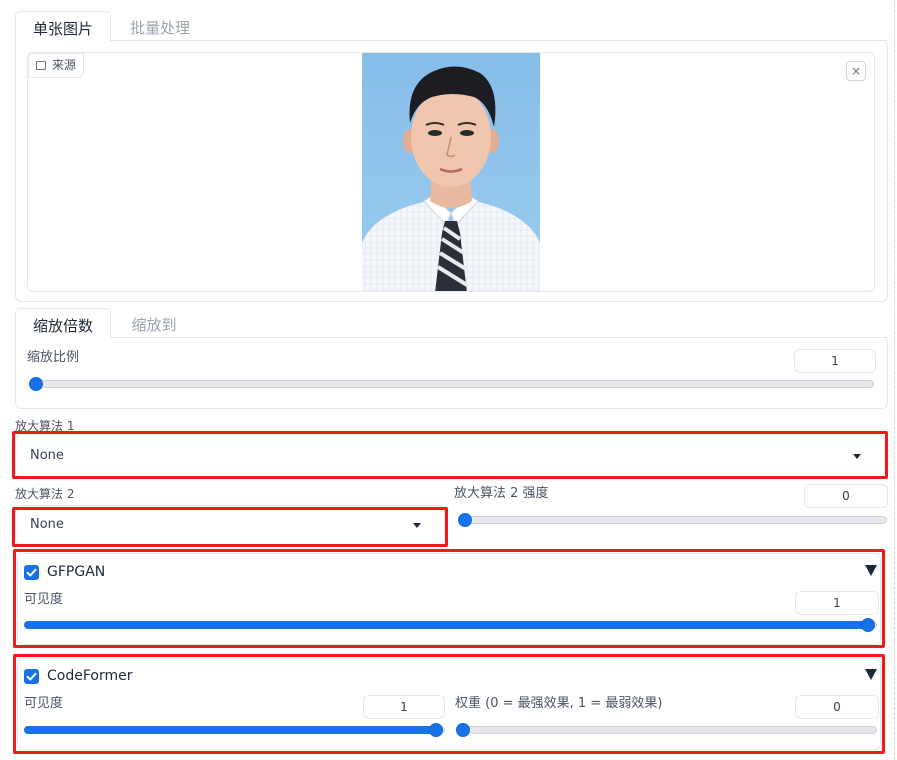 The width and height of the screenshot is (897, 760). I want to click on close-icon: ×, so click(856, 71).